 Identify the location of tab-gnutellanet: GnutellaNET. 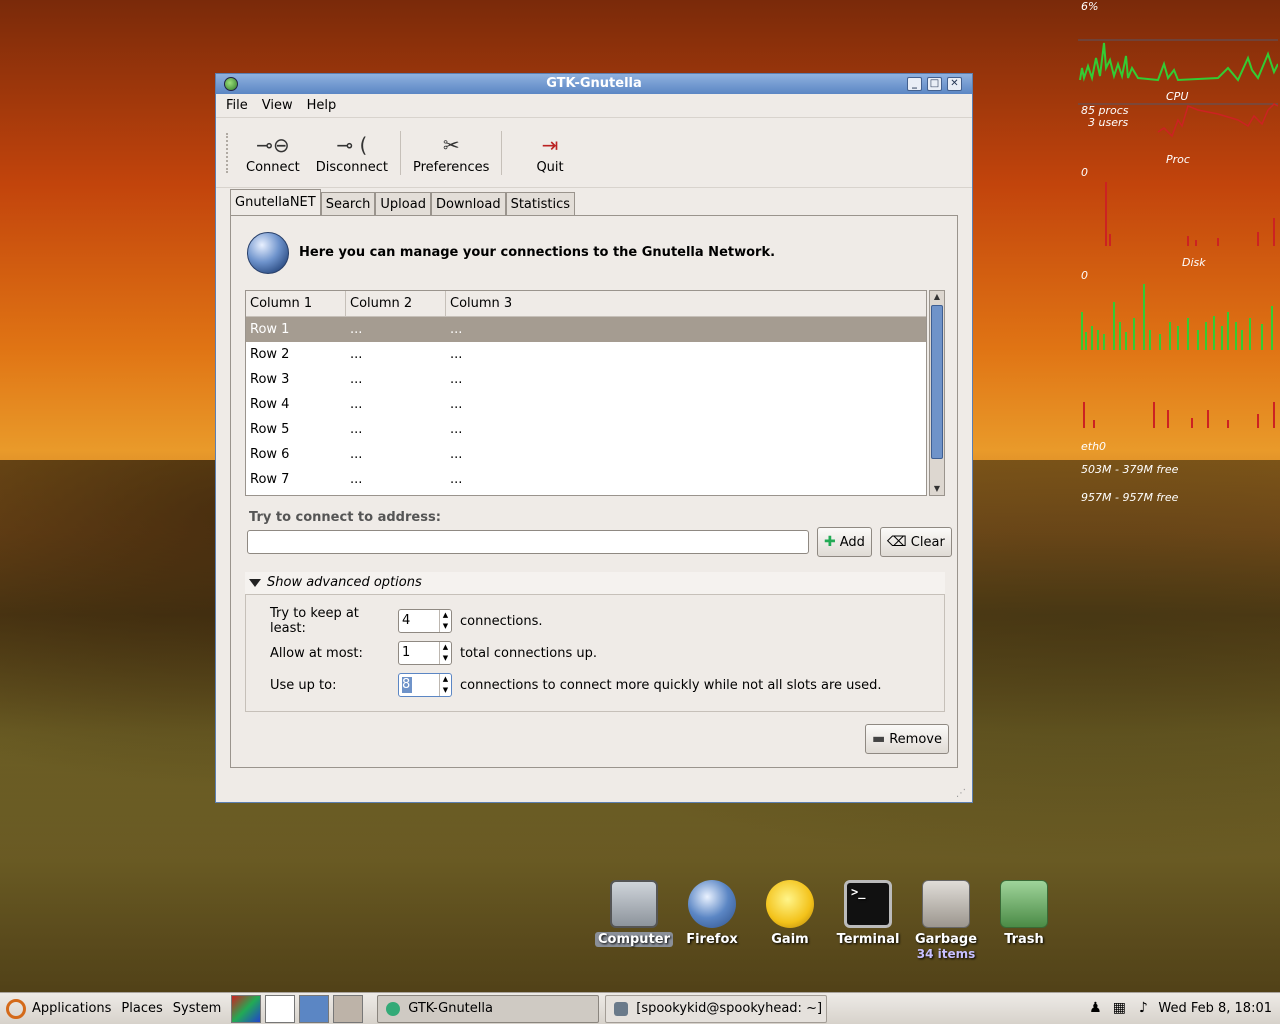
(275, 202).